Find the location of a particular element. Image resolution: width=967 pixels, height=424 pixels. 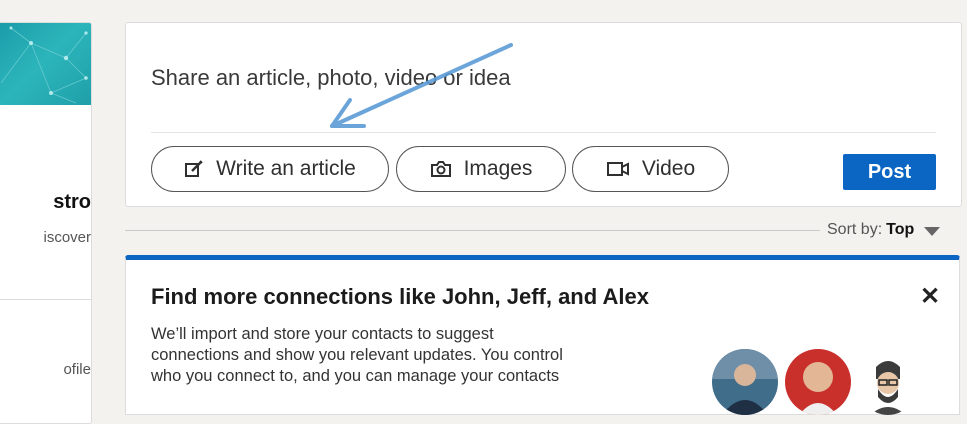

profile-name: stro is located at coordinates (45, 202).